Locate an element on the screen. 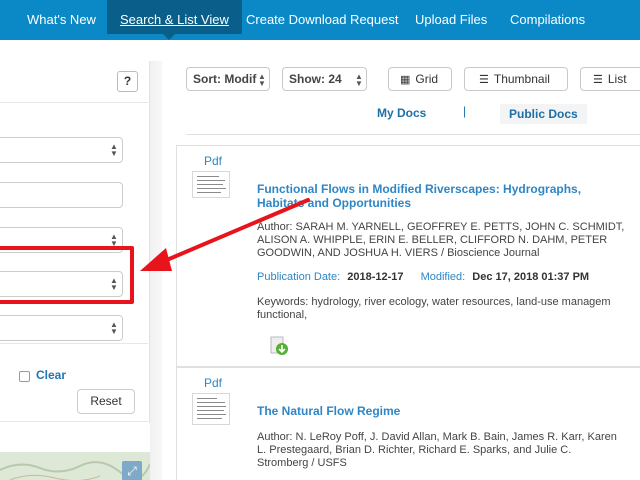 This screenshot has height=480, width=640. result-author-line: Stromberg / USFS is located at coordinates (302, 463).